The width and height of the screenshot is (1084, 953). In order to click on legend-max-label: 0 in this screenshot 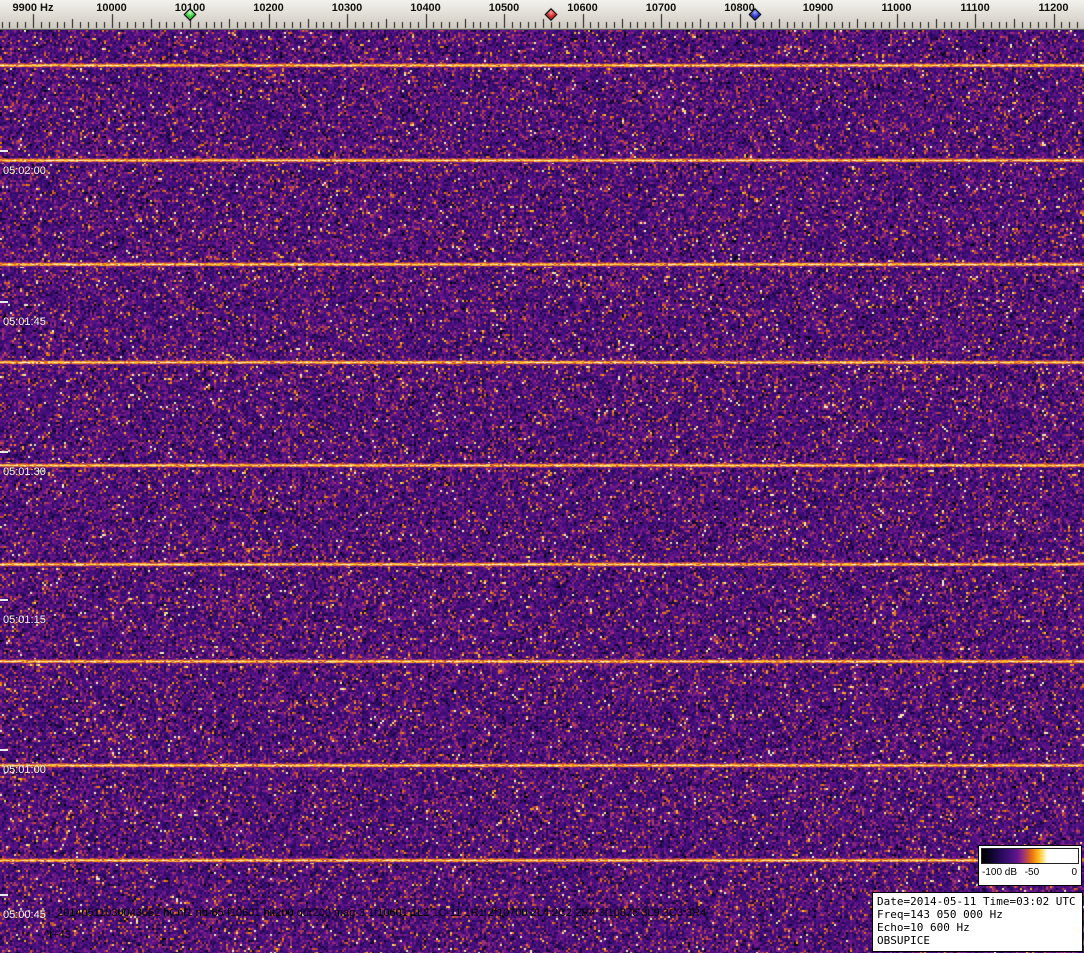, I will do `click(1074, 872)`.